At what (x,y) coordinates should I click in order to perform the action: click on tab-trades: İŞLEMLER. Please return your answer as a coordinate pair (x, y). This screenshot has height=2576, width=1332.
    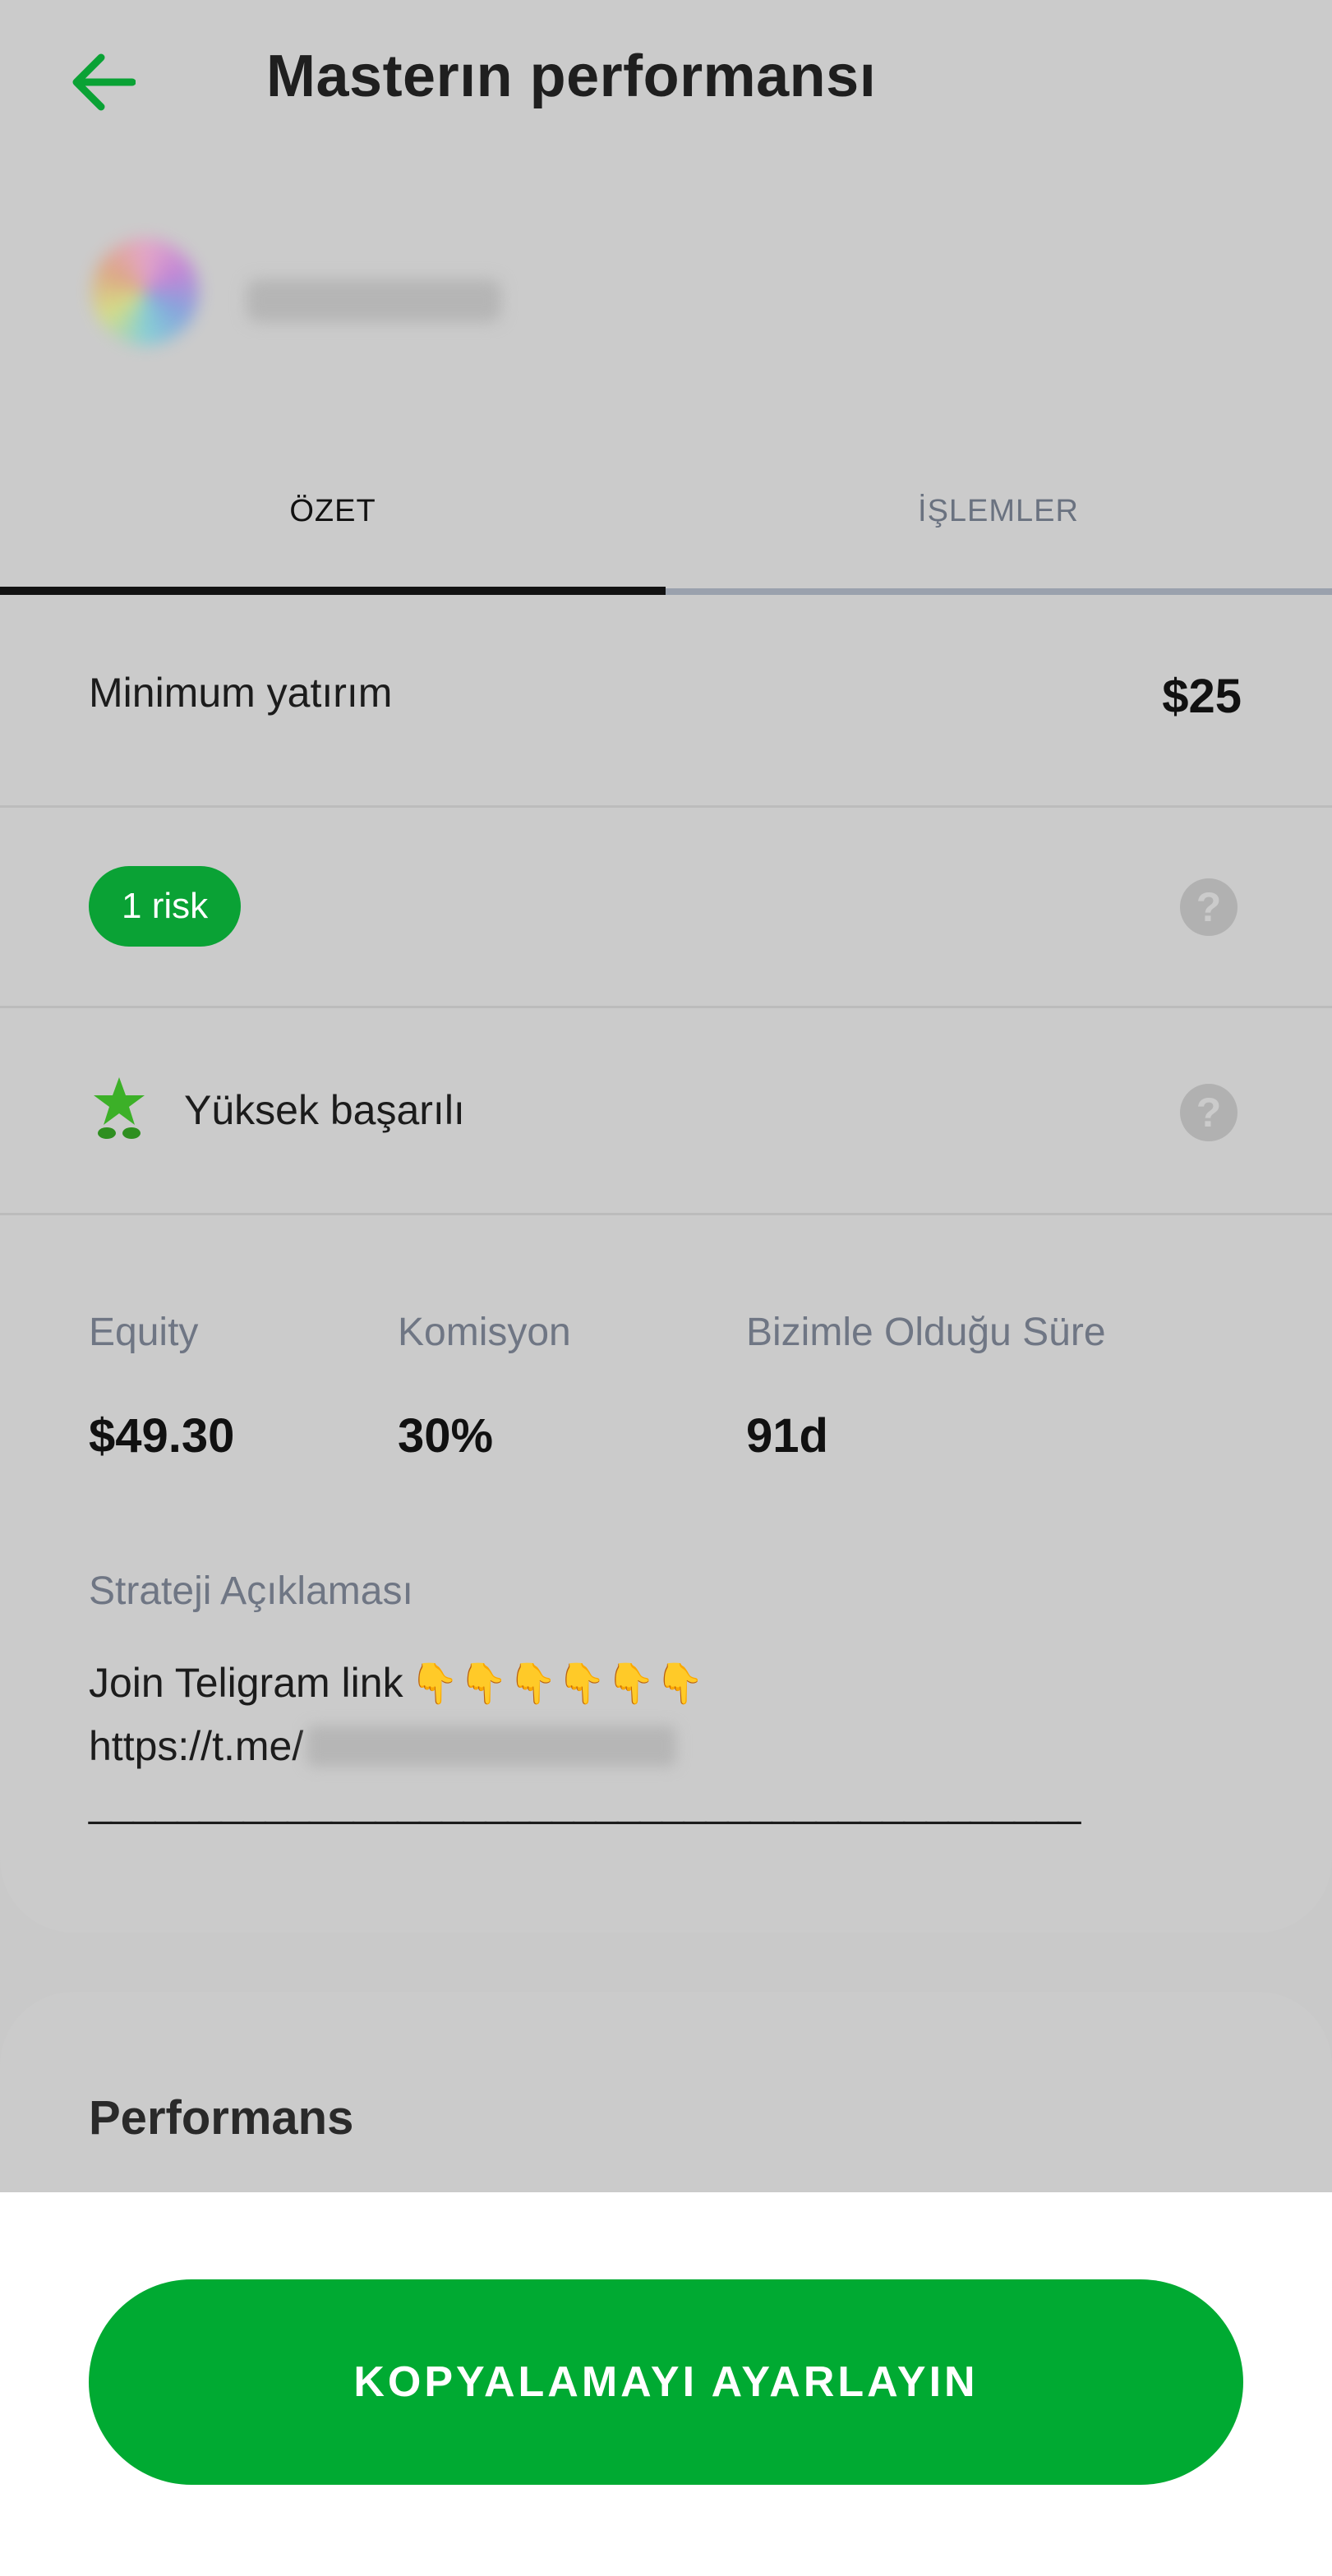
    Looking at the image, I should click on (998, 511).